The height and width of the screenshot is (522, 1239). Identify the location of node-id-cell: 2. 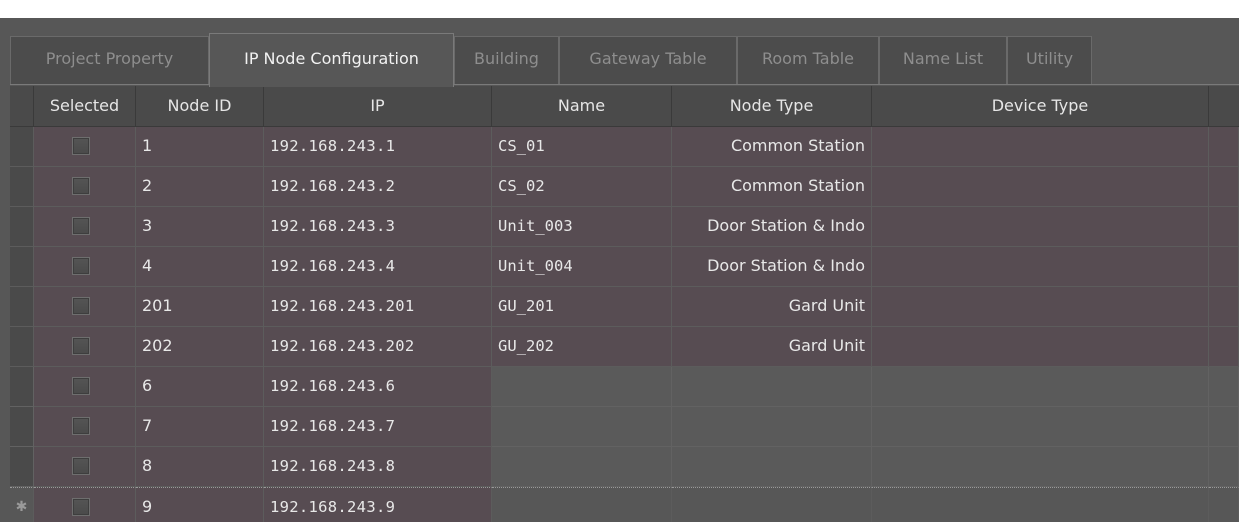
(200, 187).